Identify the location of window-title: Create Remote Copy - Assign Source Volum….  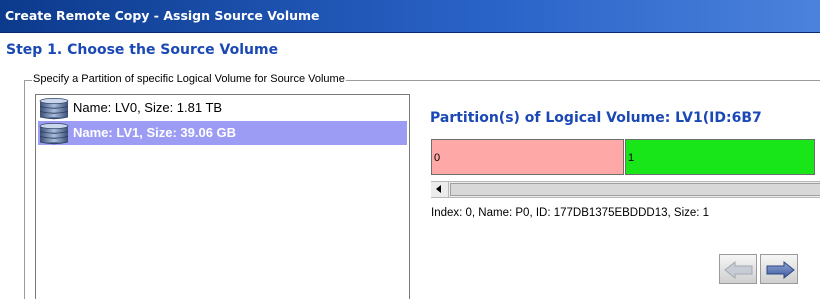
(162, 15).